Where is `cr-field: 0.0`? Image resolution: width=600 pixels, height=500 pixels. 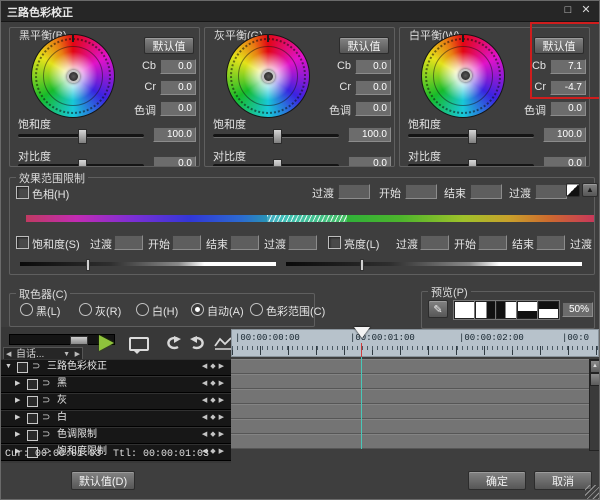 cr-field: 0.0 is located at coordinates (373, 87).